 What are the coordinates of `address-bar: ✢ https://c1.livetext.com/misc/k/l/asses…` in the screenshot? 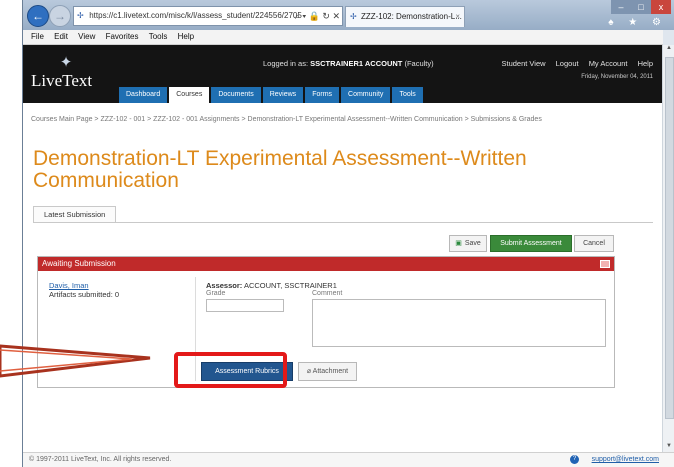 It's located at (208, 16).